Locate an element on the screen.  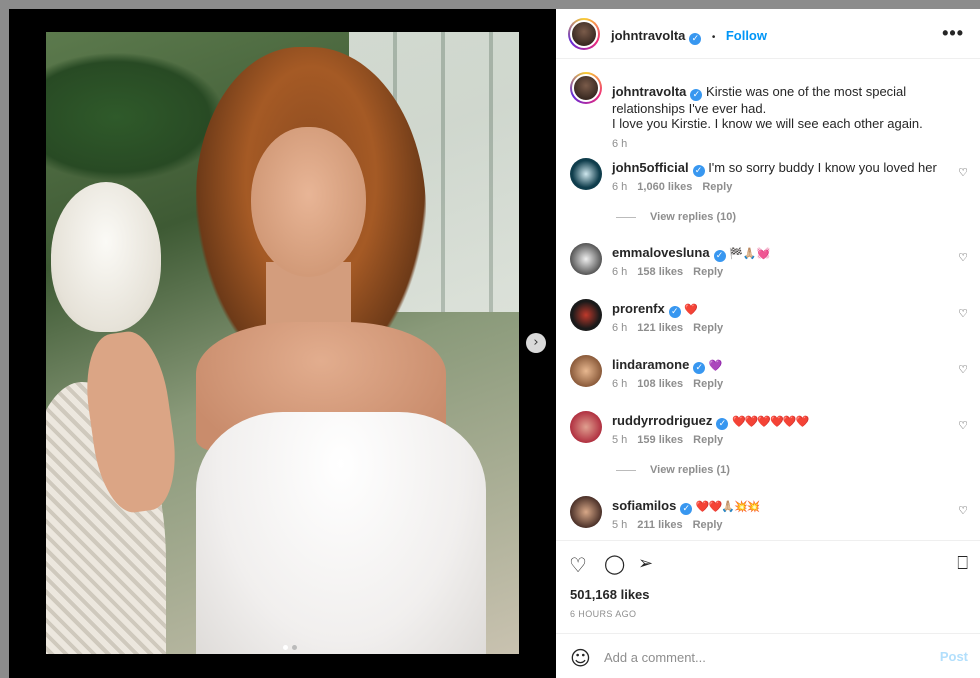
comment-meta: 6 h 1,060 likes Reply is located at coordinates (672, 187).